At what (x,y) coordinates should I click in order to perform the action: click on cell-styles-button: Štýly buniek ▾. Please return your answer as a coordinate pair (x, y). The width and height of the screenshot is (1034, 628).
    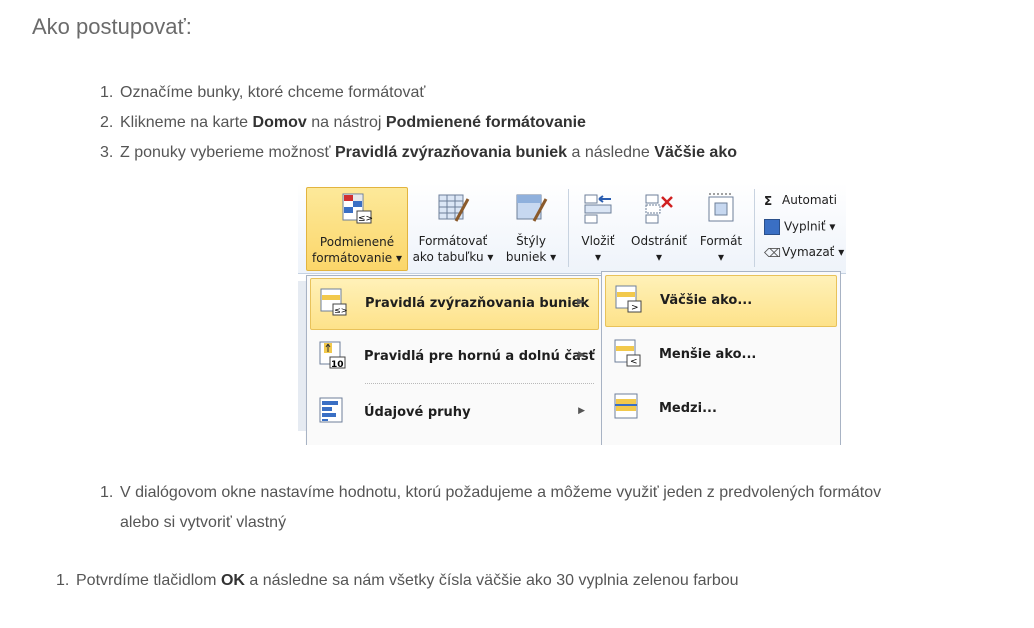
    Looking at the image, I should click on (531, 228).